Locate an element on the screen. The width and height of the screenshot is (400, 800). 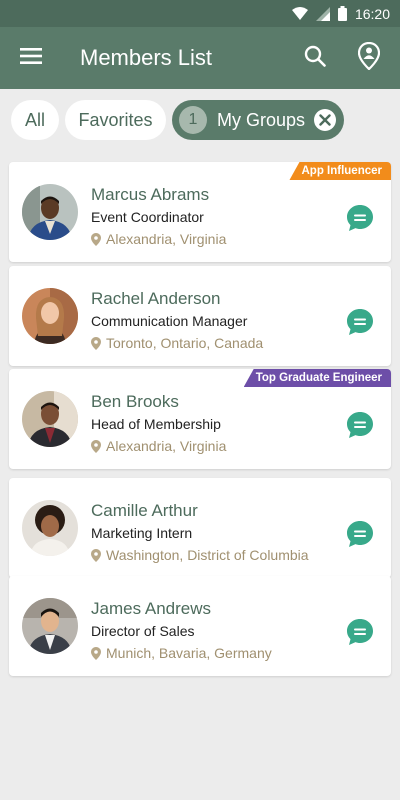
close-icon is located at coordinates (325, 120).